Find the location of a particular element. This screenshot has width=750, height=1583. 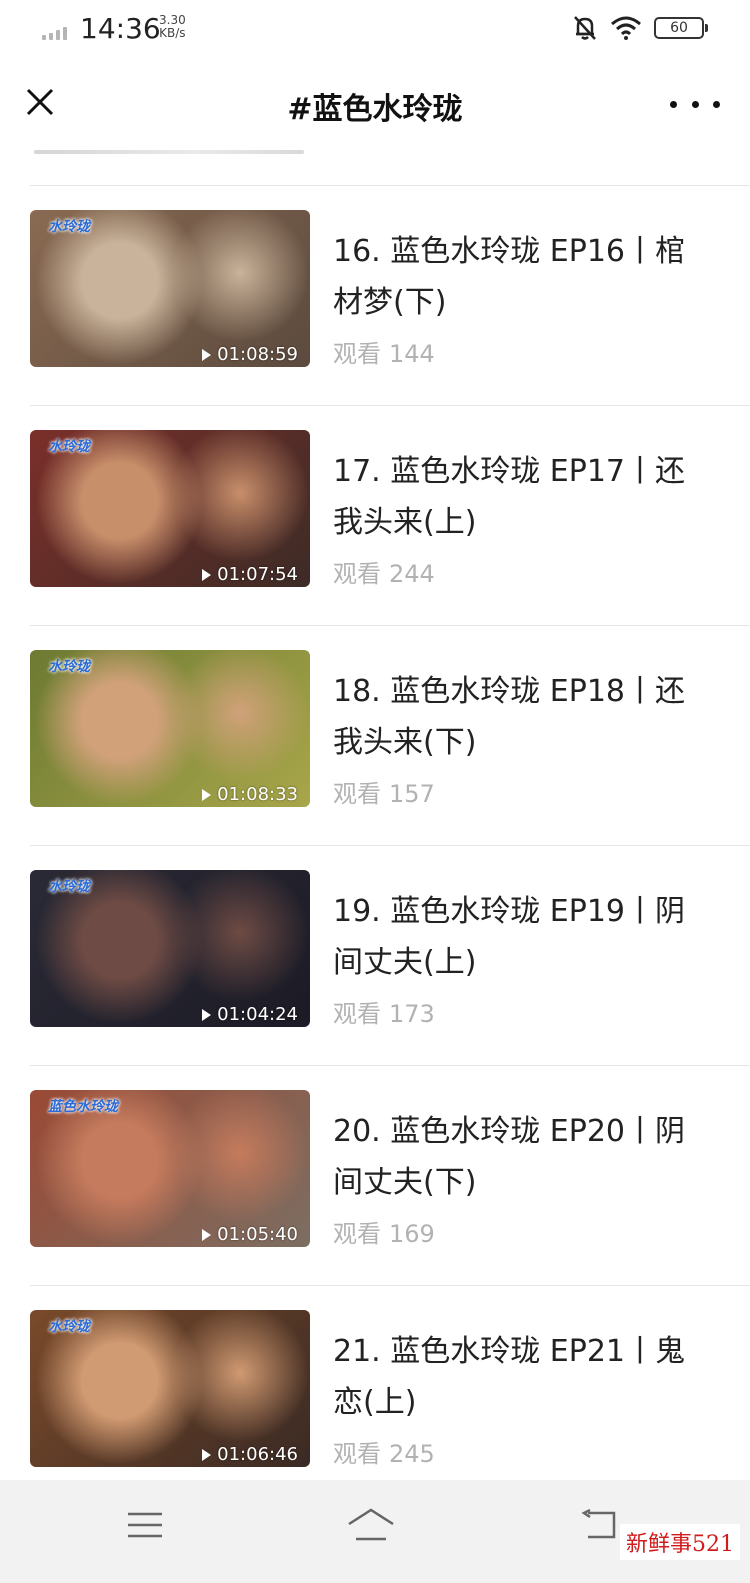

video-title: 21. 蓝色水玲珑 EP21丨鬼恋(上) is located at coordinates (518, 1377).